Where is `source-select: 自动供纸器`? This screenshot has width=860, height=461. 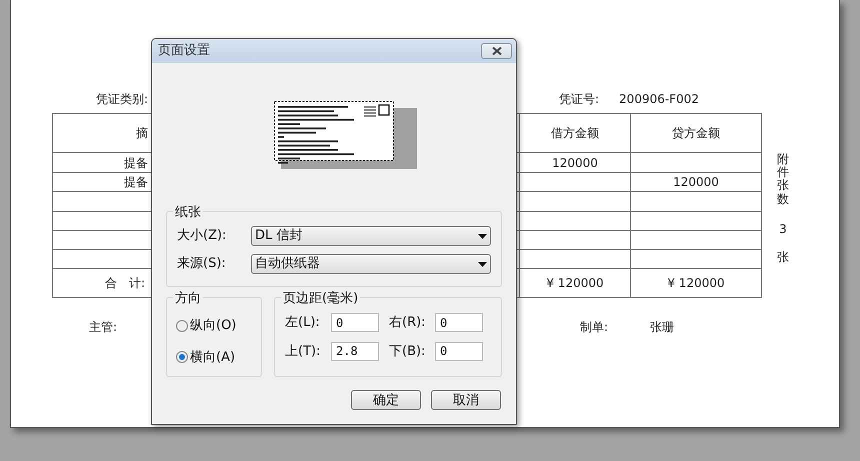
source-select: 自动供纸器 is located at coordinates (371, 264).